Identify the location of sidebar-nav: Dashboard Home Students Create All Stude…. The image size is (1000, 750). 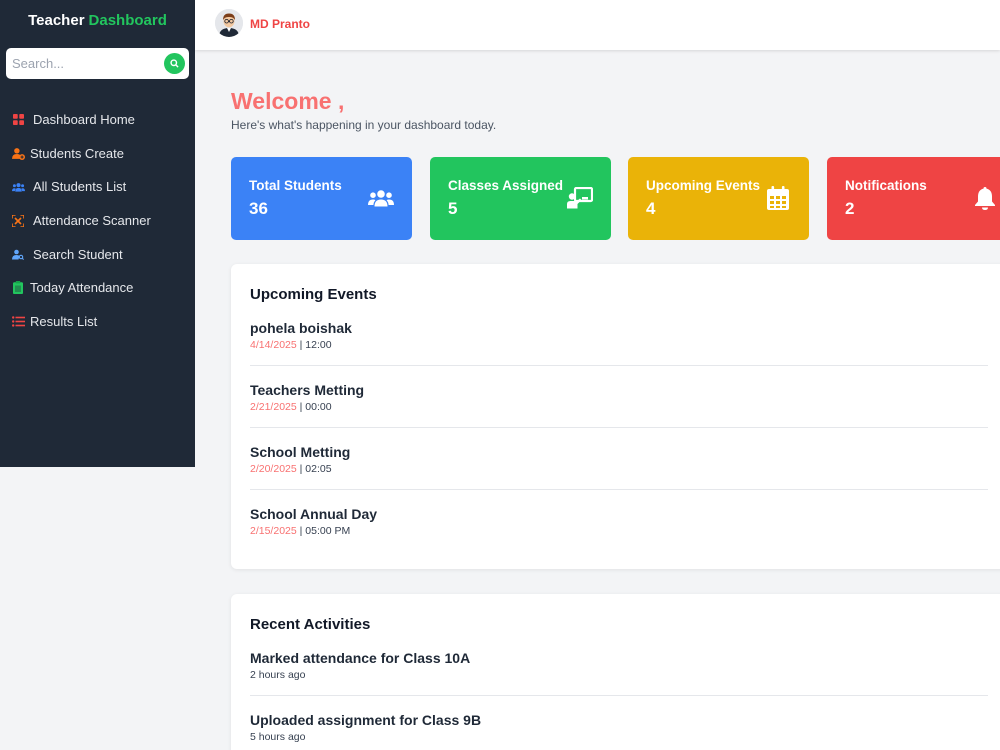
(97, 220).